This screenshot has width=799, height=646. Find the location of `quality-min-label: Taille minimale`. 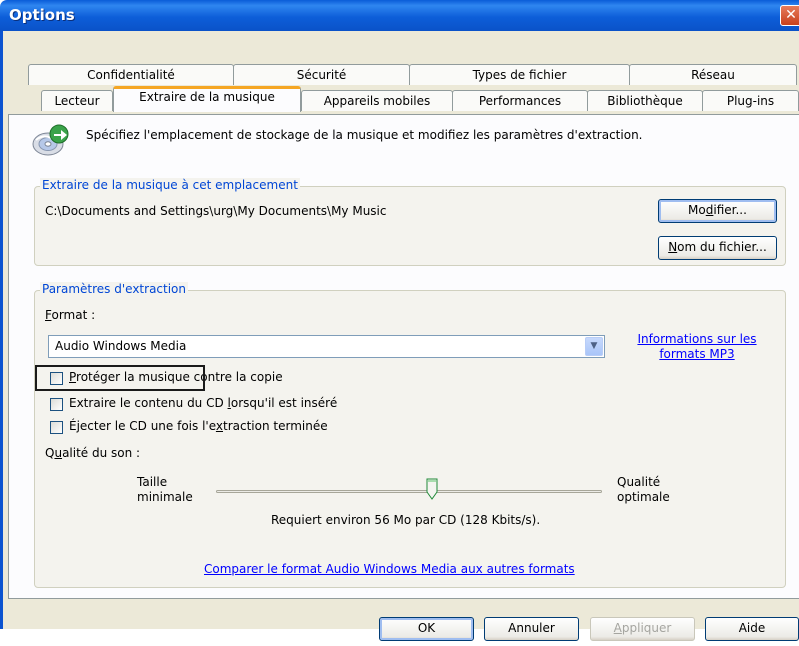

quality-min-label: Taille minimale is located at coordinates (165, 489).